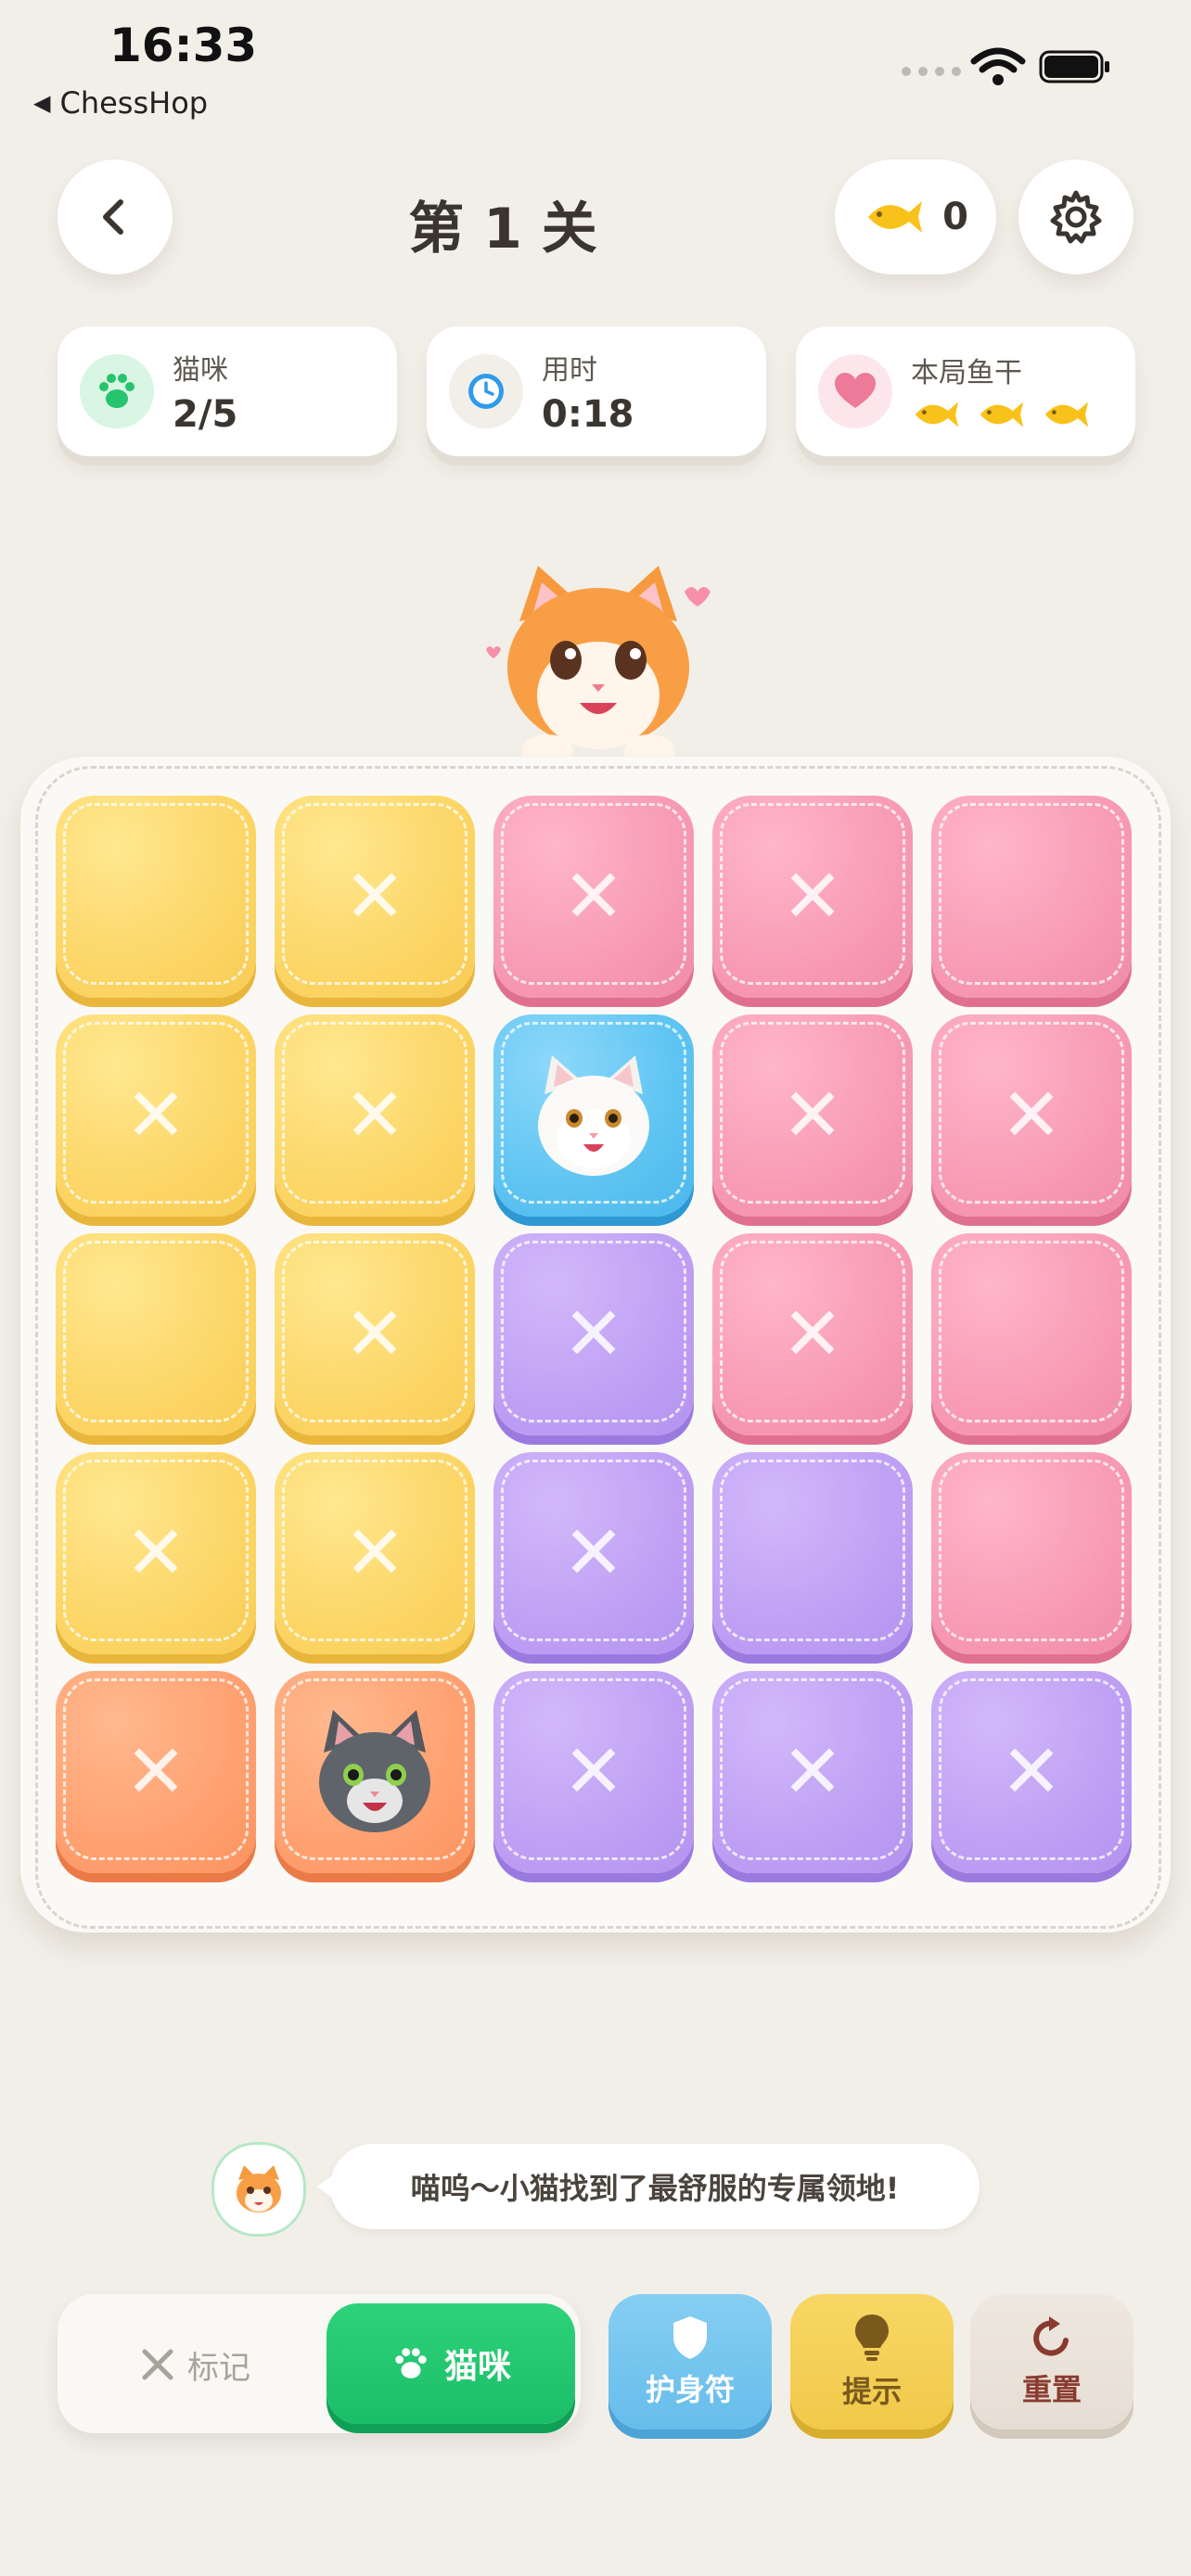 This screenshot has width=1191, height=2576. What do you see at coordinates (157, 2365) in the screenshot?
I see `cross-mark-icon` at bounding box center [157, 2365].